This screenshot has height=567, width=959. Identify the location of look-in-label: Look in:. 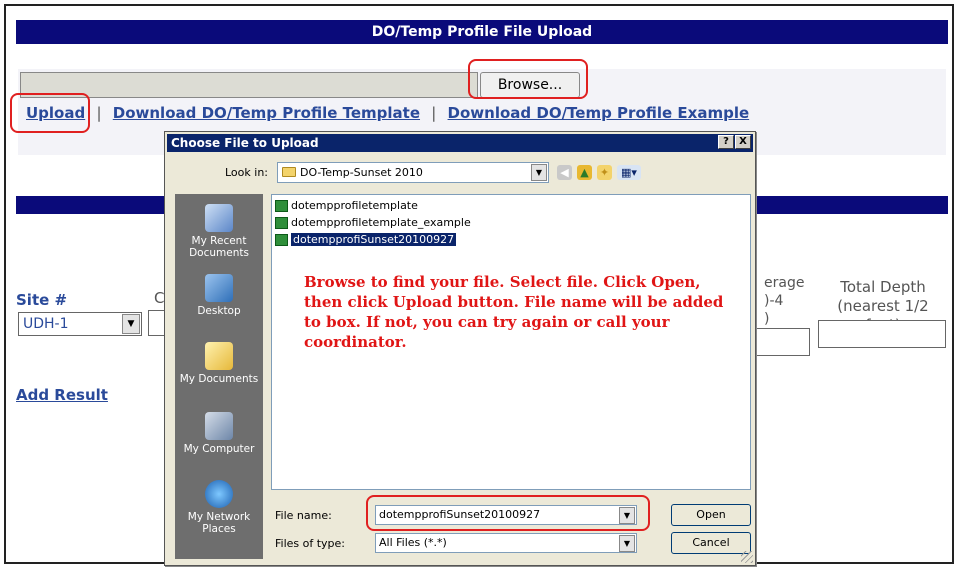
(246, 172).